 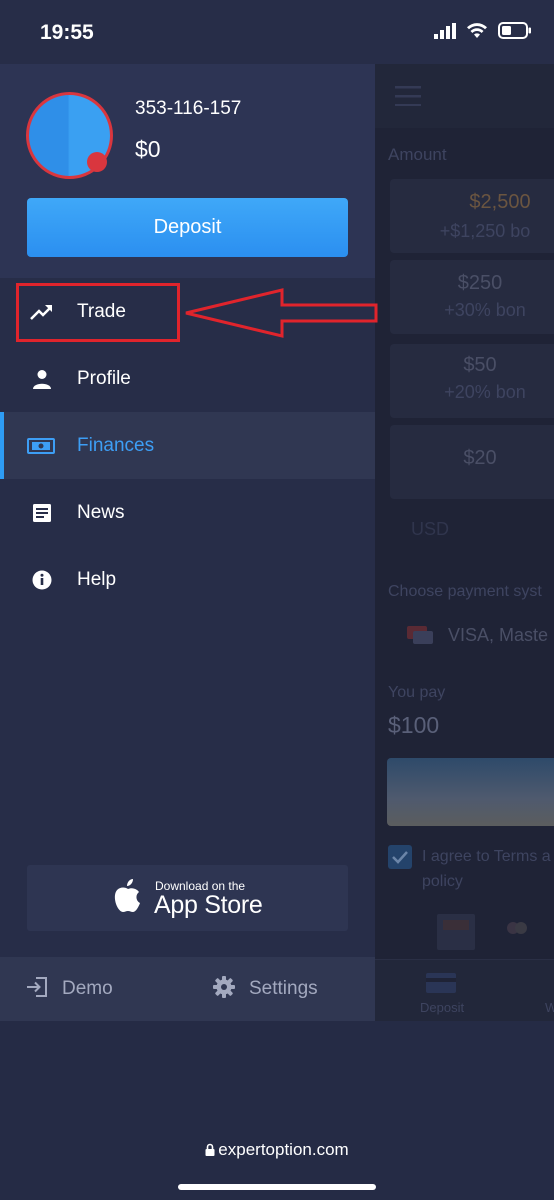 I want to click on bg-tab-bar: Deposit W, so click(x=464, y=990).